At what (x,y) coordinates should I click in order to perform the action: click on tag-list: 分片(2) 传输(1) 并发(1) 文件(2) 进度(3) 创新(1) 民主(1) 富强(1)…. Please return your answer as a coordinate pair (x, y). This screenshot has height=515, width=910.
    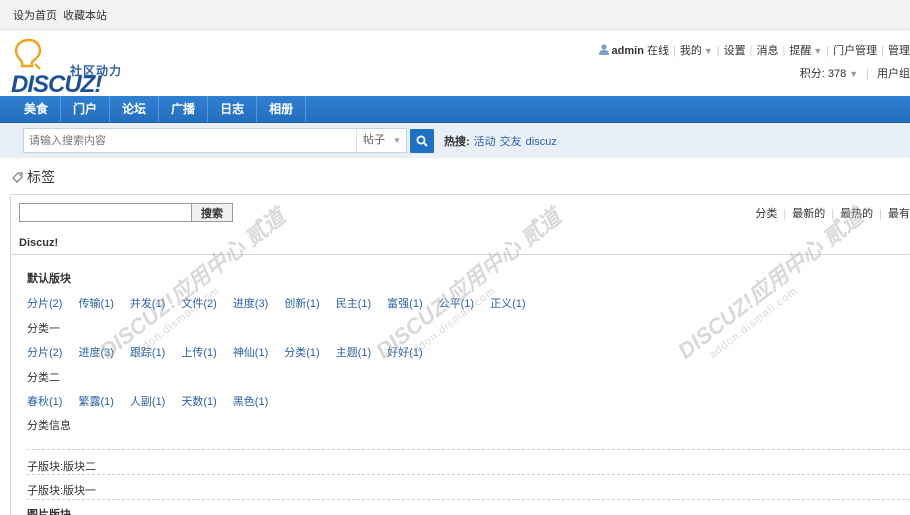
    Looking at the image, I should click on (284, 303).